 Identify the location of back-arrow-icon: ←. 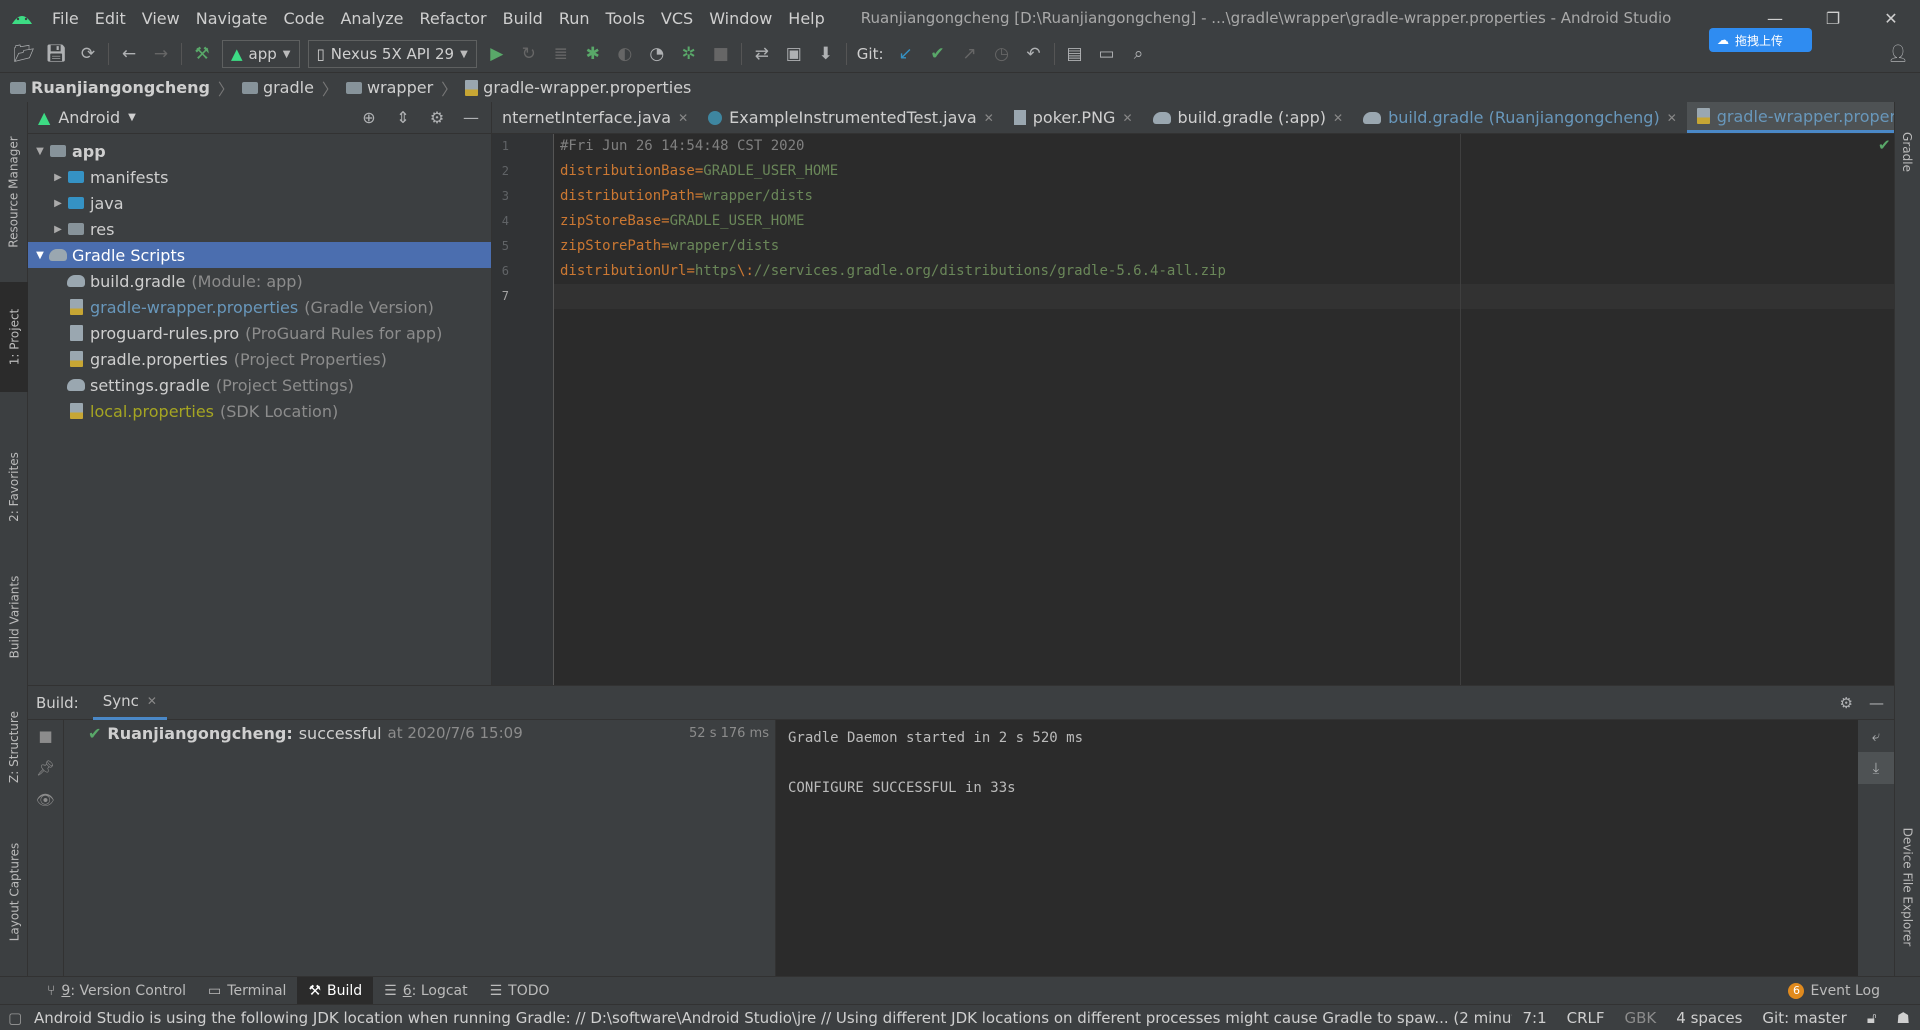
(129, 54).